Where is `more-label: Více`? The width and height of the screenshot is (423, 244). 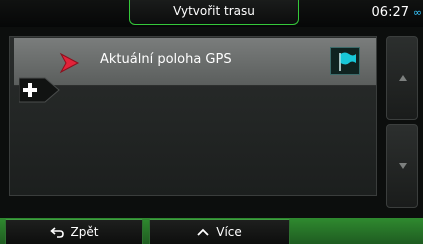 more-label: Více is located at coordinates (229, 232).